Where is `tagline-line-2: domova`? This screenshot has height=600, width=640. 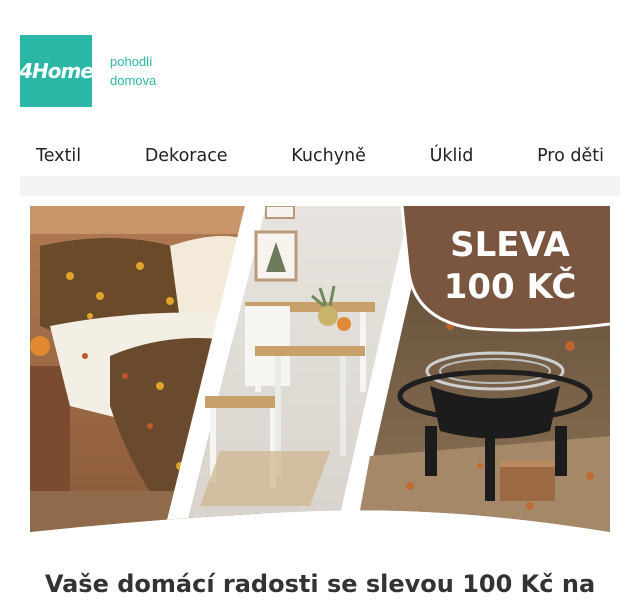 tagline-line-2: domova is located at coordinates (133, 80).